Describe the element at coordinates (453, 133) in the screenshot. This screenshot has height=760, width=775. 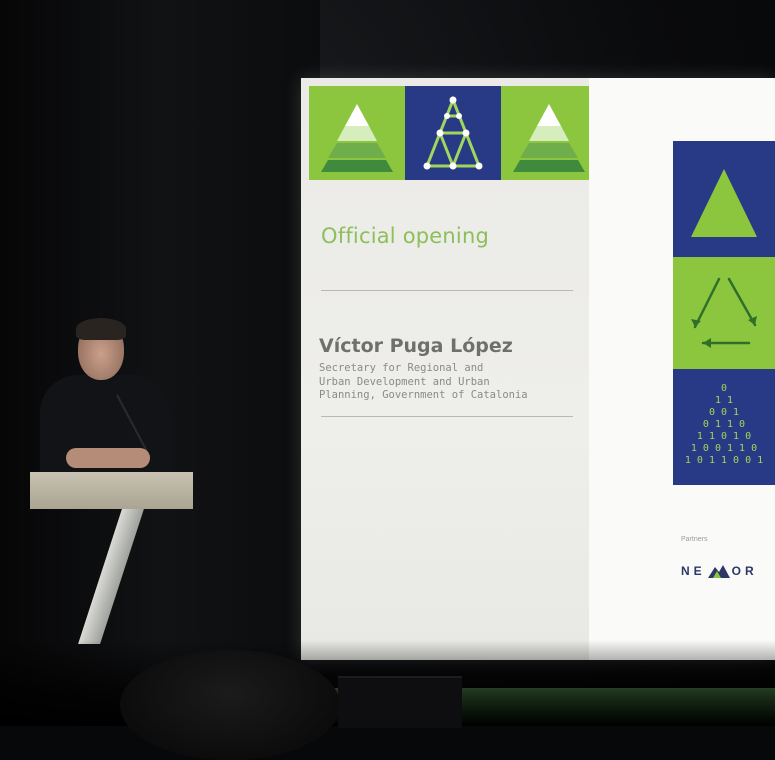
I see `network-triangle-icon` at that location.